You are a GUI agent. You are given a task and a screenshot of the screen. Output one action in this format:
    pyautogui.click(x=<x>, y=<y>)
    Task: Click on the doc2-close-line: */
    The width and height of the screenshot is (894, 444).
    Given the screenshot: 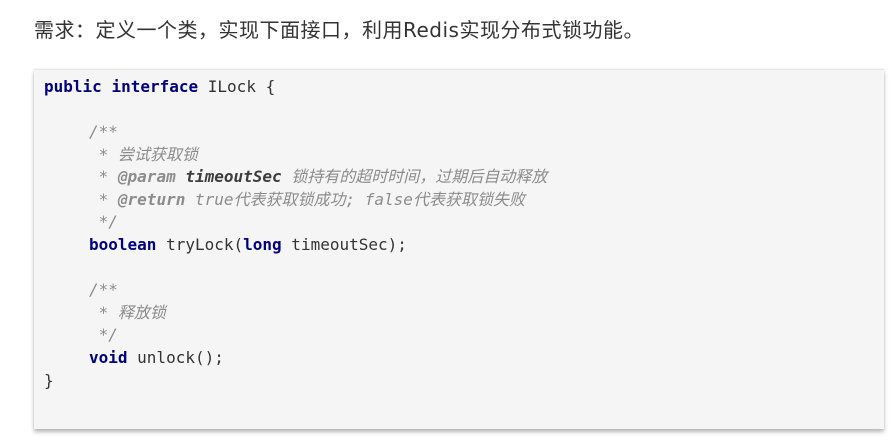 What is the action you would take?
    pyautogui.click(x=81, y=335)
    